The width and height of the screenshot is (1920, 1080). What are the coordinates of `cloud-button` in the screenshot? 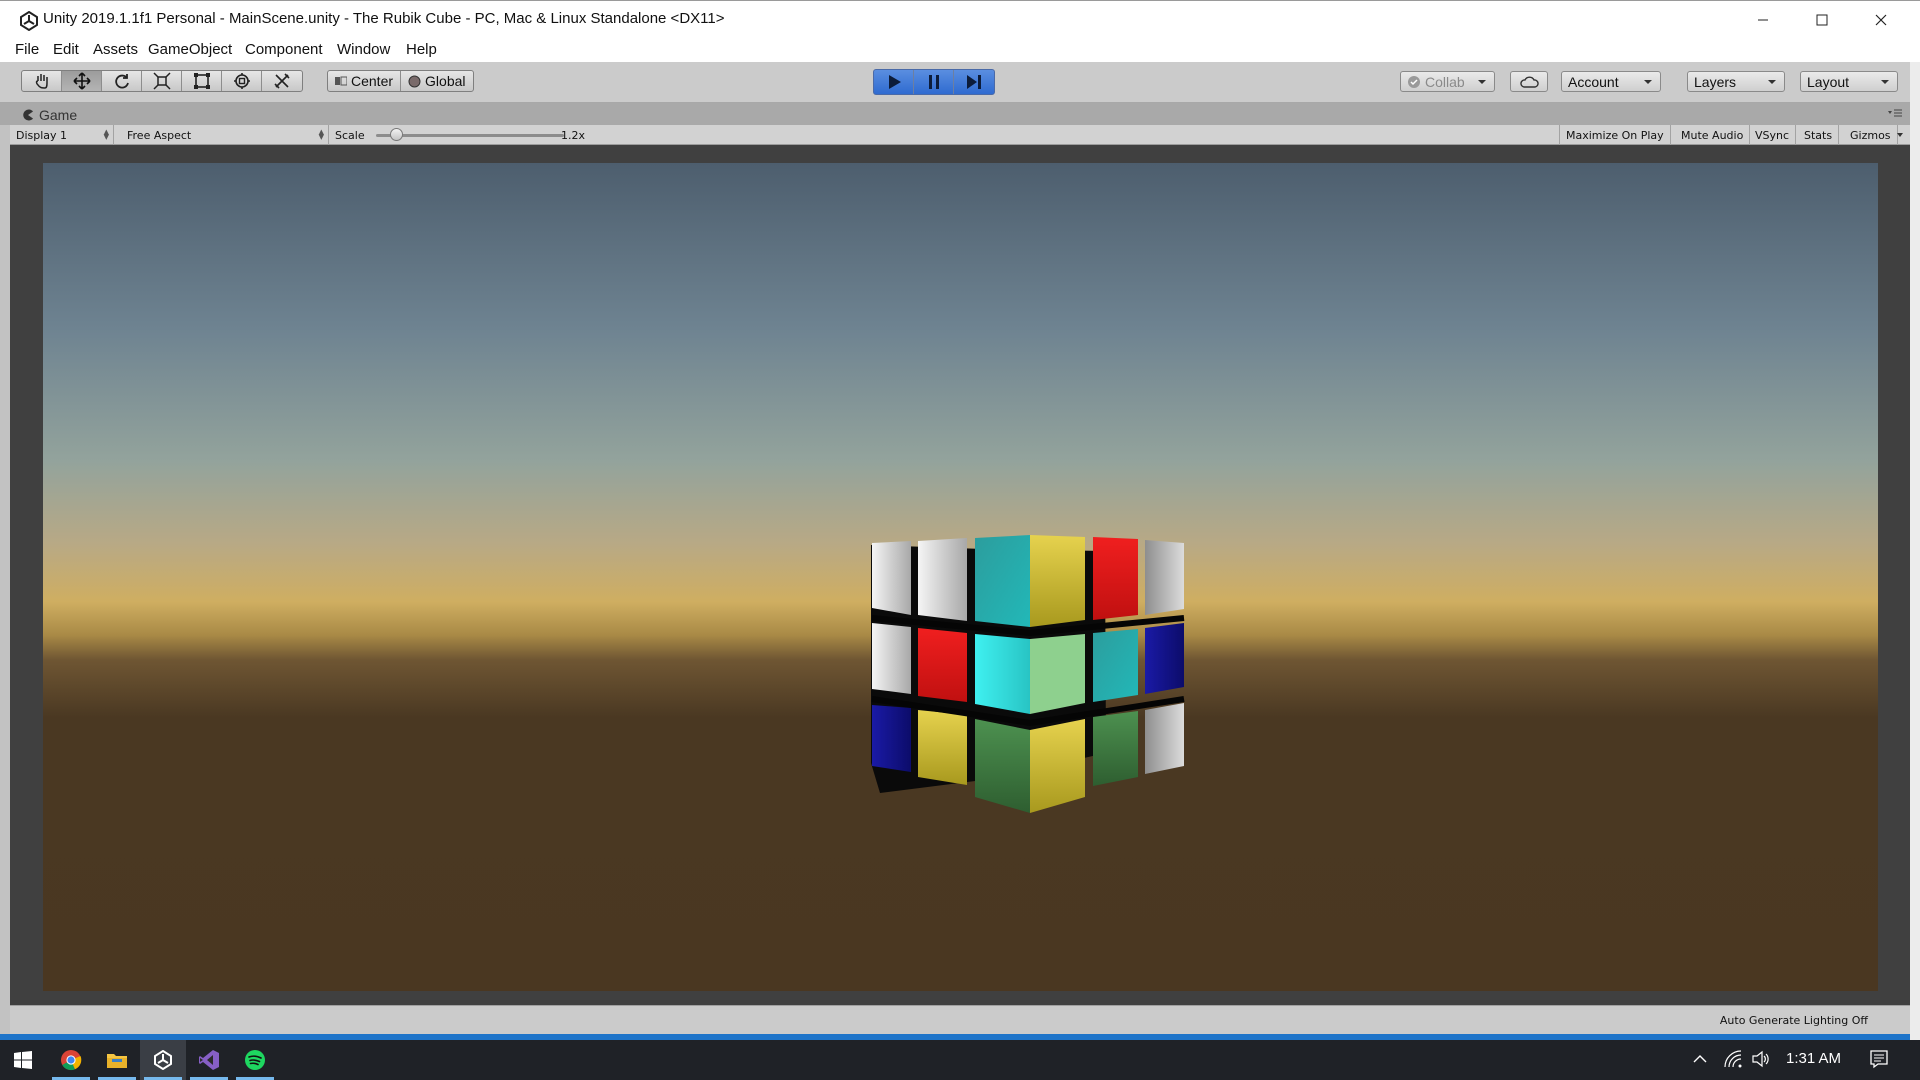 It's located at (1529, 81).